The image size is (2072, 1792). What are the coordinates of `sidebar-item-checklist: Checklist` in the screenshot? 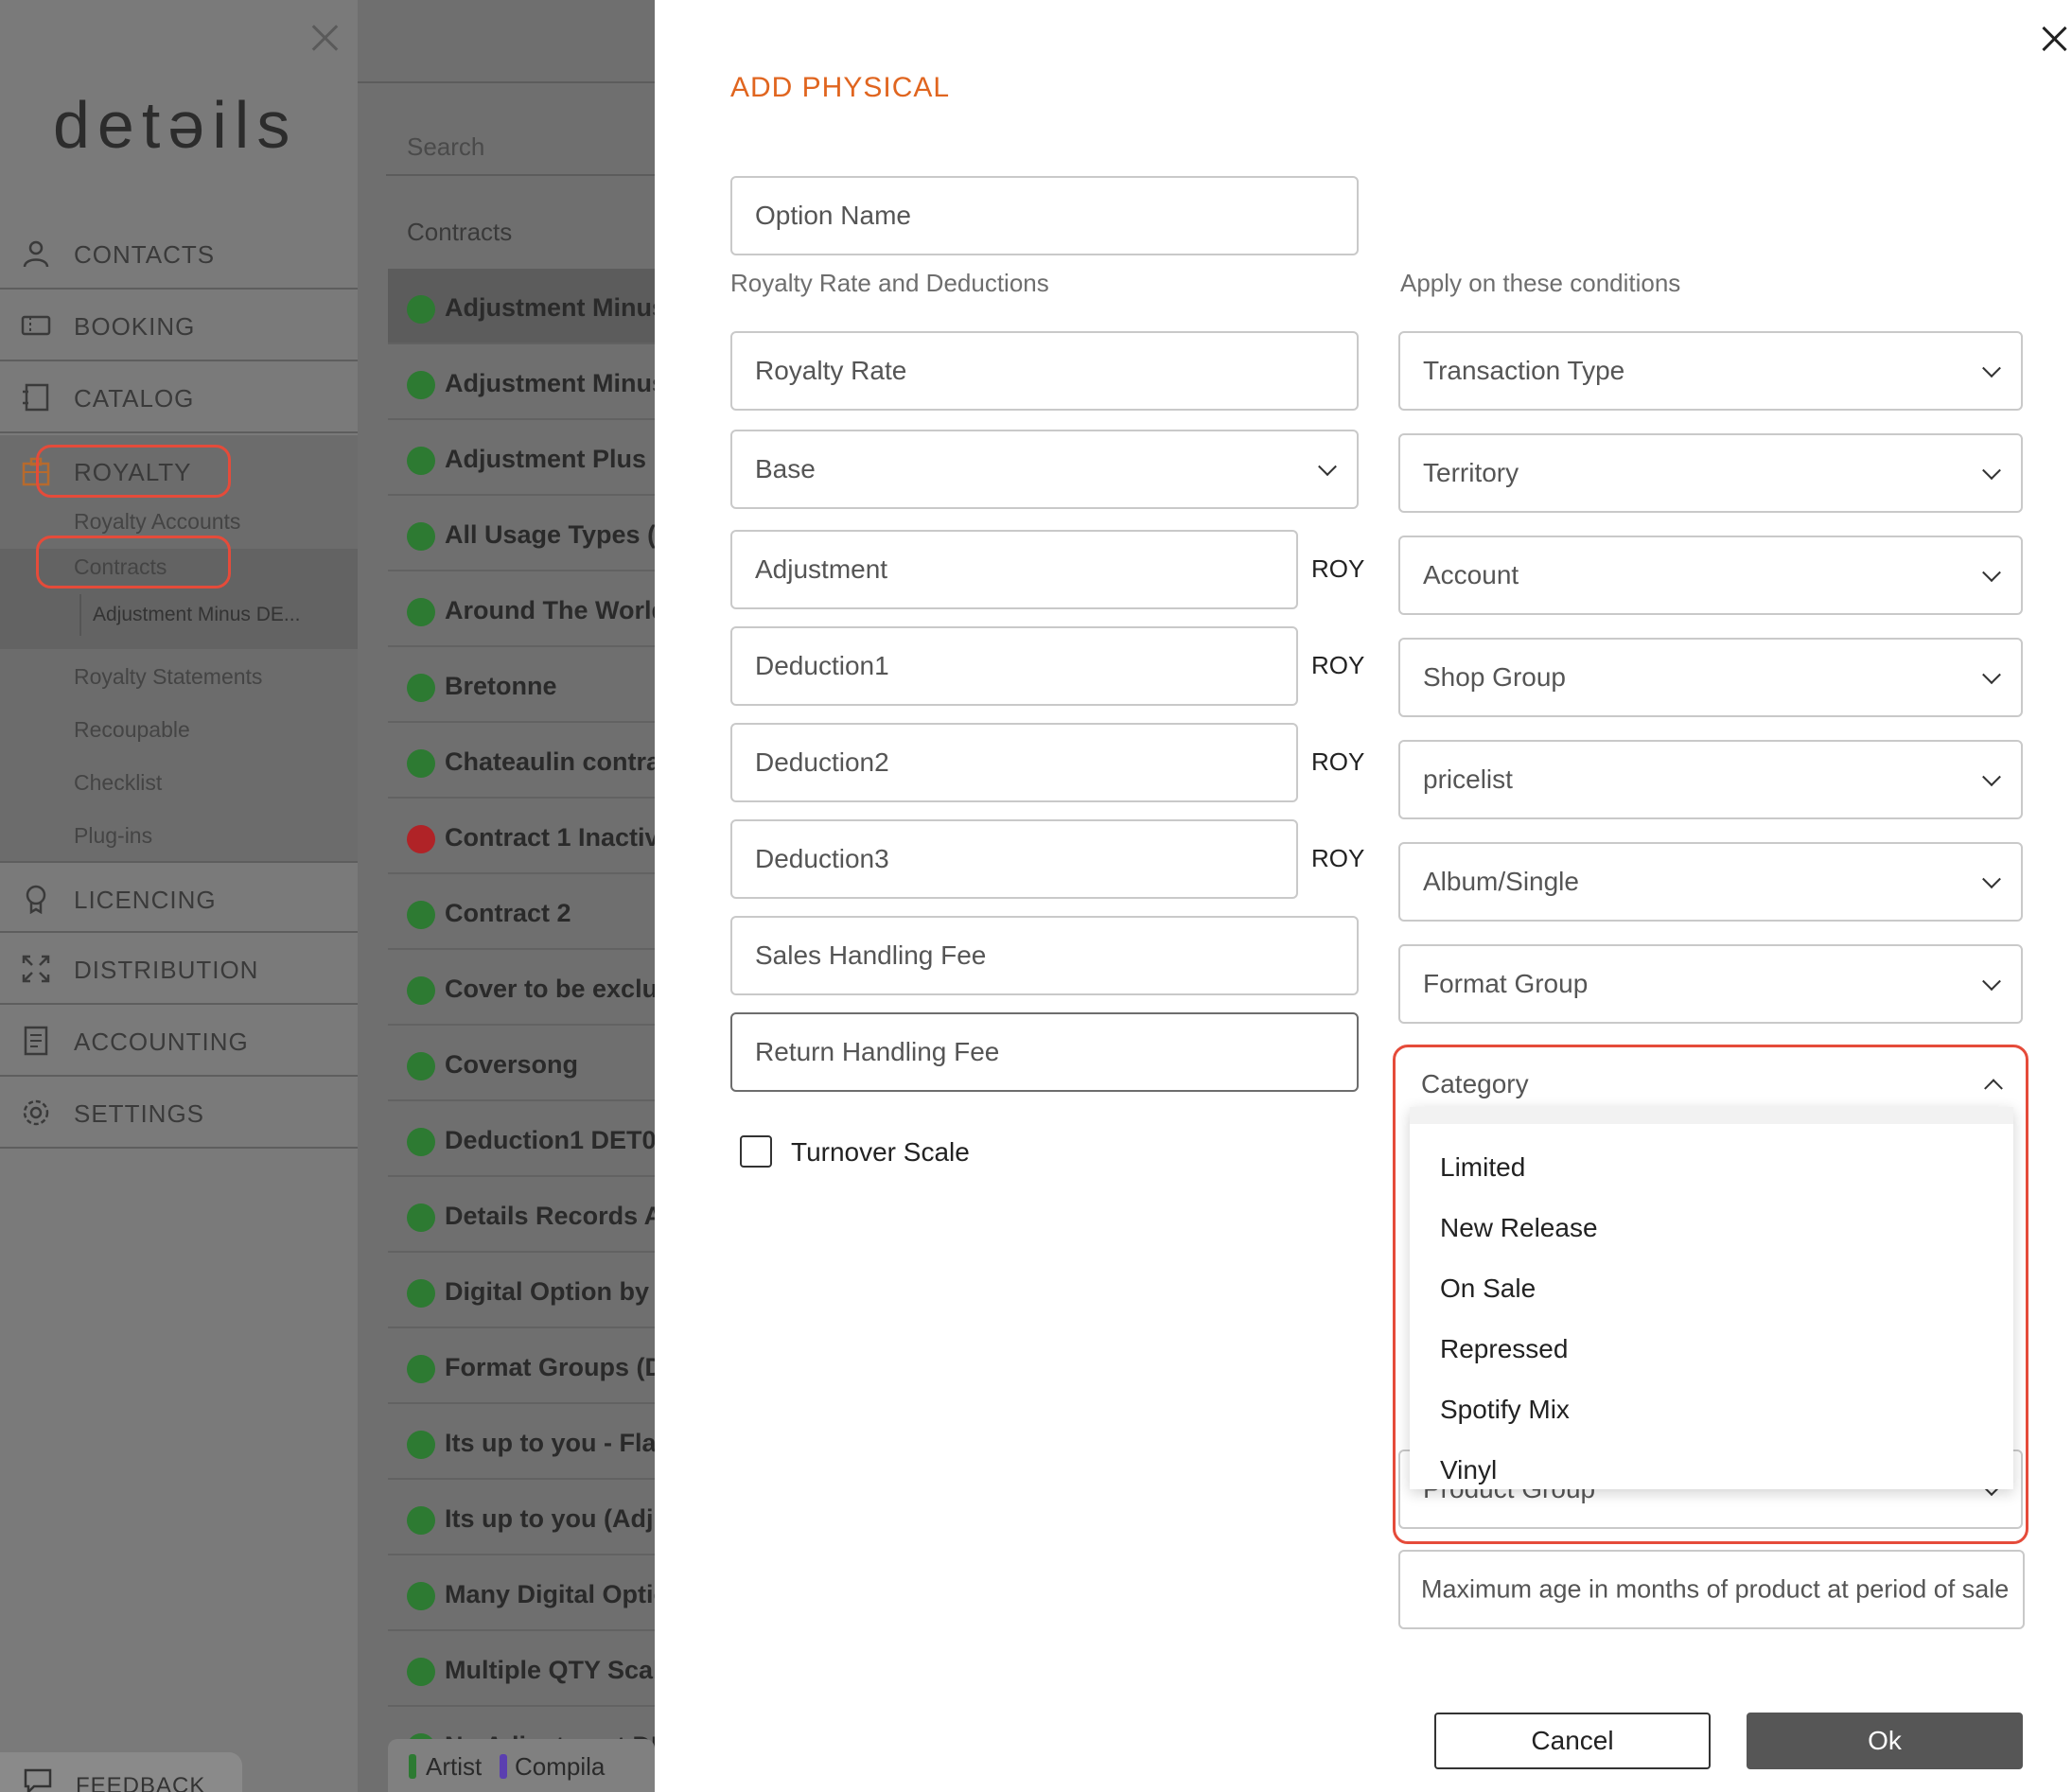 It's located at (118, 783).